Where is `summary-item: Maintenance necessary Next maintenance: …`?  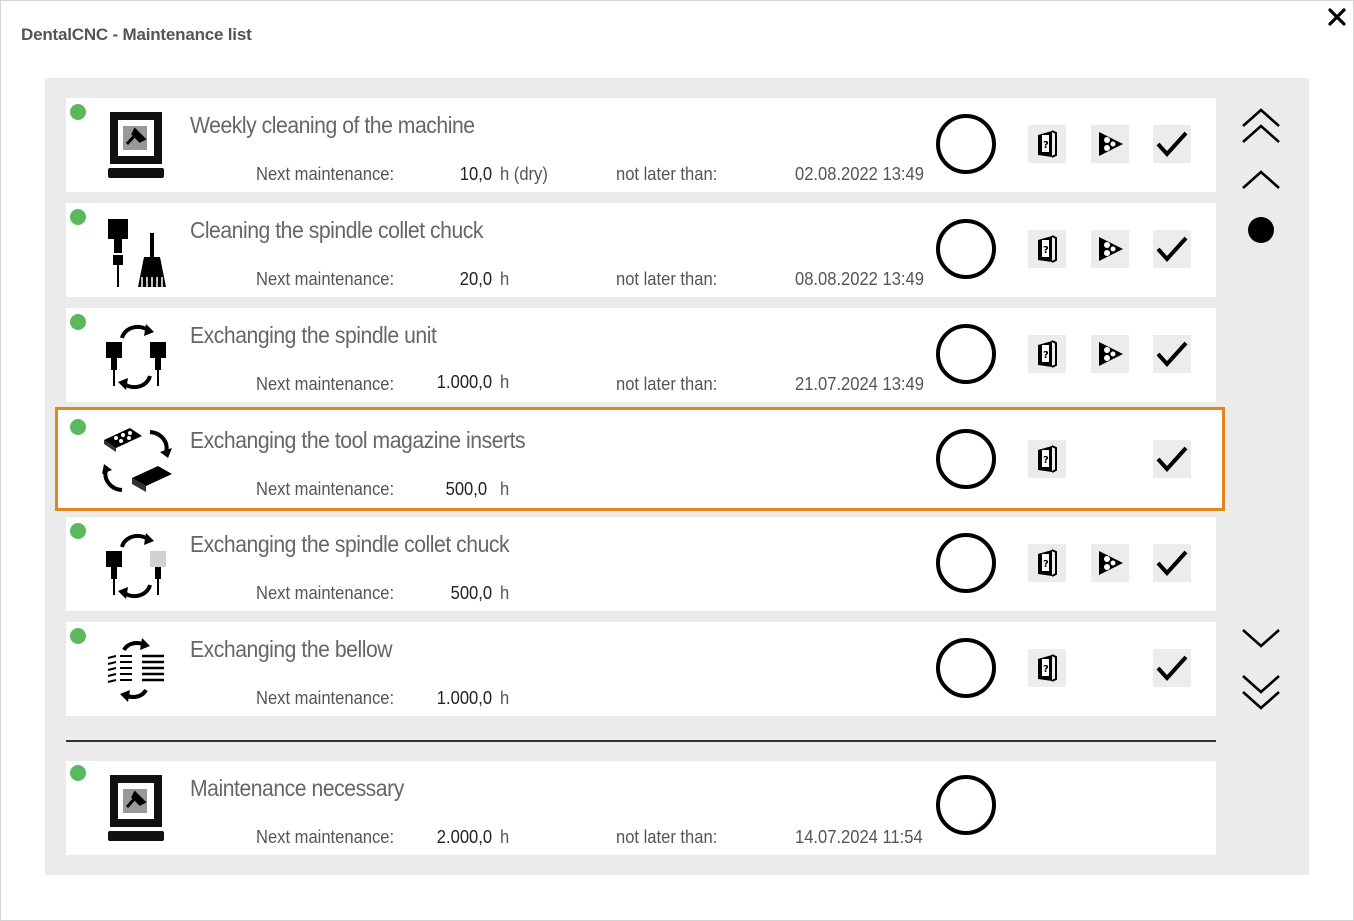
summary-item: Maintenance necessary Next maintenance: … is located at coordinates (641, 808).